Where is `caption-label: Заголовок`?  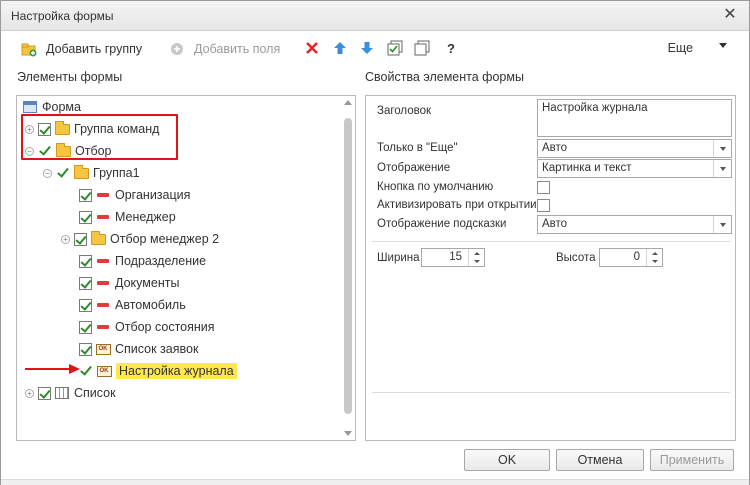 caption-label: Заголовок is located at coordinates (404, 111).